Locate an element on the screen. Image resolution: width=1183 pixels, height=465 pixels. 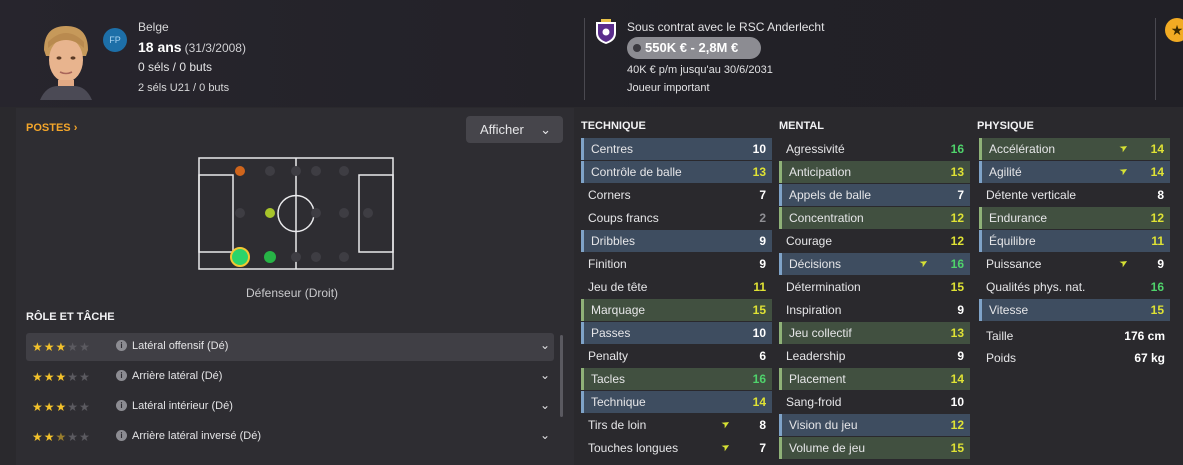
mental-attribute-row: Vision du jeu 12 is located at coordinates (874, 425).